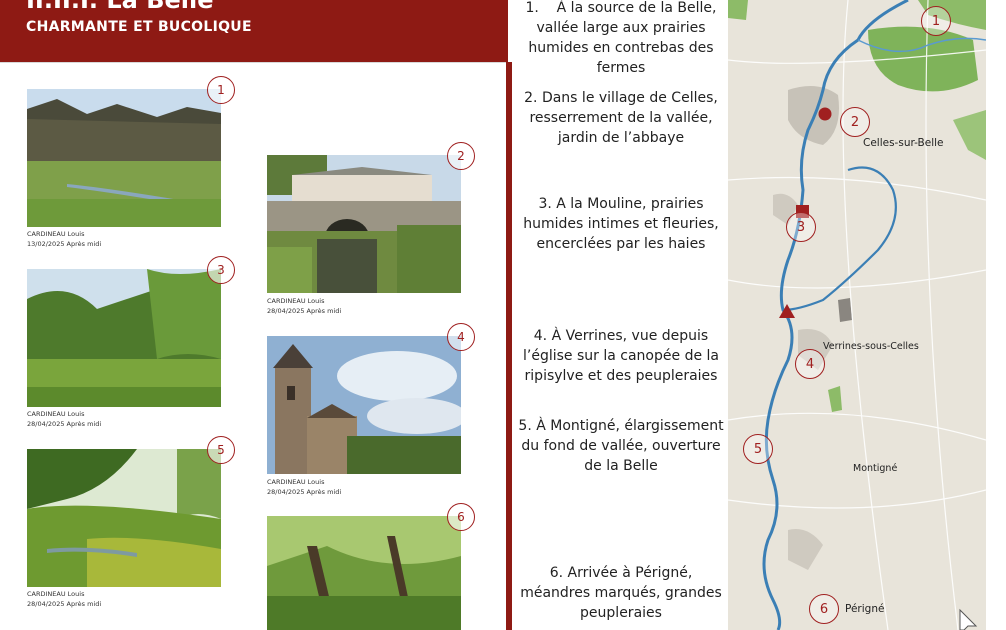 The height and width of the screenshot is (630, 1006). What do you see at coordinates (758, 449) in the screenshot?
I see `map-number-5: 5` at bounding box center [758, 449].